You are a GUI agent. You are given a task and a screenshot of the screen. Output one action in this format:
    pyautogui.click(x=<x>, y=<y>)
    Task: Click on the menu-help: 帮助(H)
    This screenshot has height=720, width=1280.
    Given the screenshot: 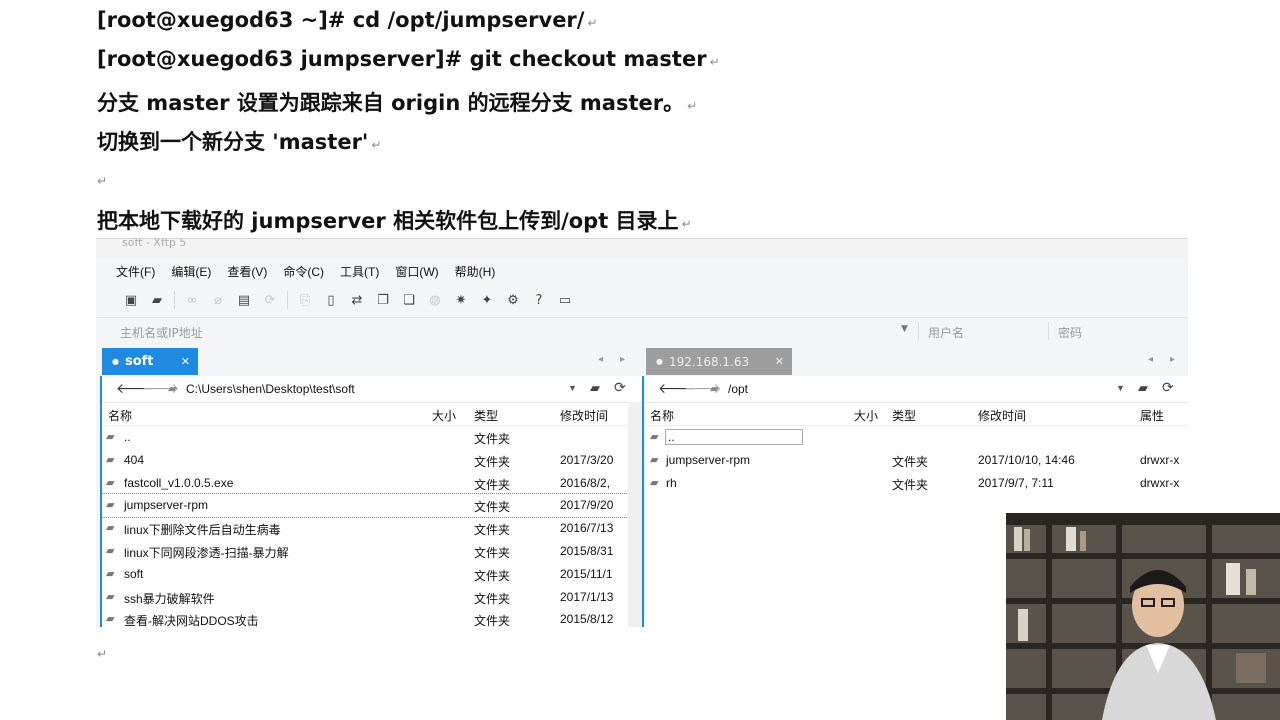 What is the action you would take?
    pyautogui.click(x=475, y=271)
    